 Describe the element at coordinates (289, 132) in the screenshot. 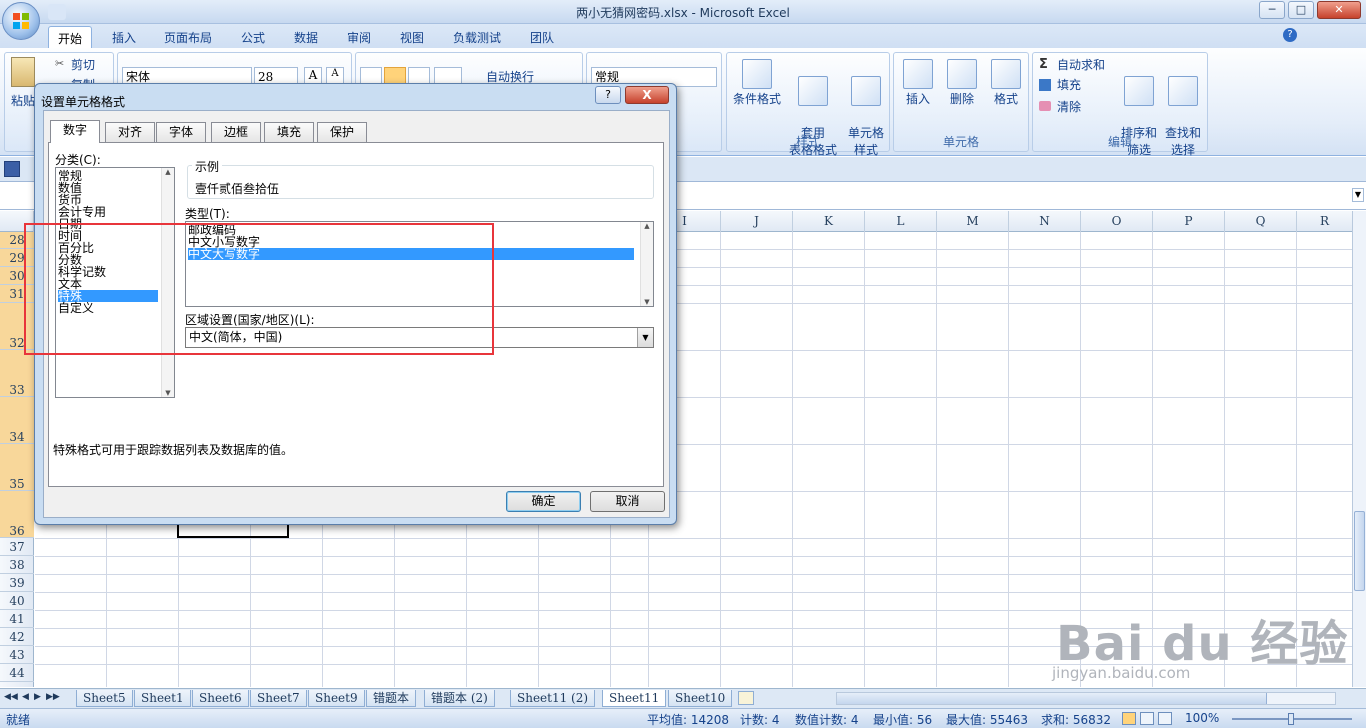

I see `tab-fill: 填充` at that location.